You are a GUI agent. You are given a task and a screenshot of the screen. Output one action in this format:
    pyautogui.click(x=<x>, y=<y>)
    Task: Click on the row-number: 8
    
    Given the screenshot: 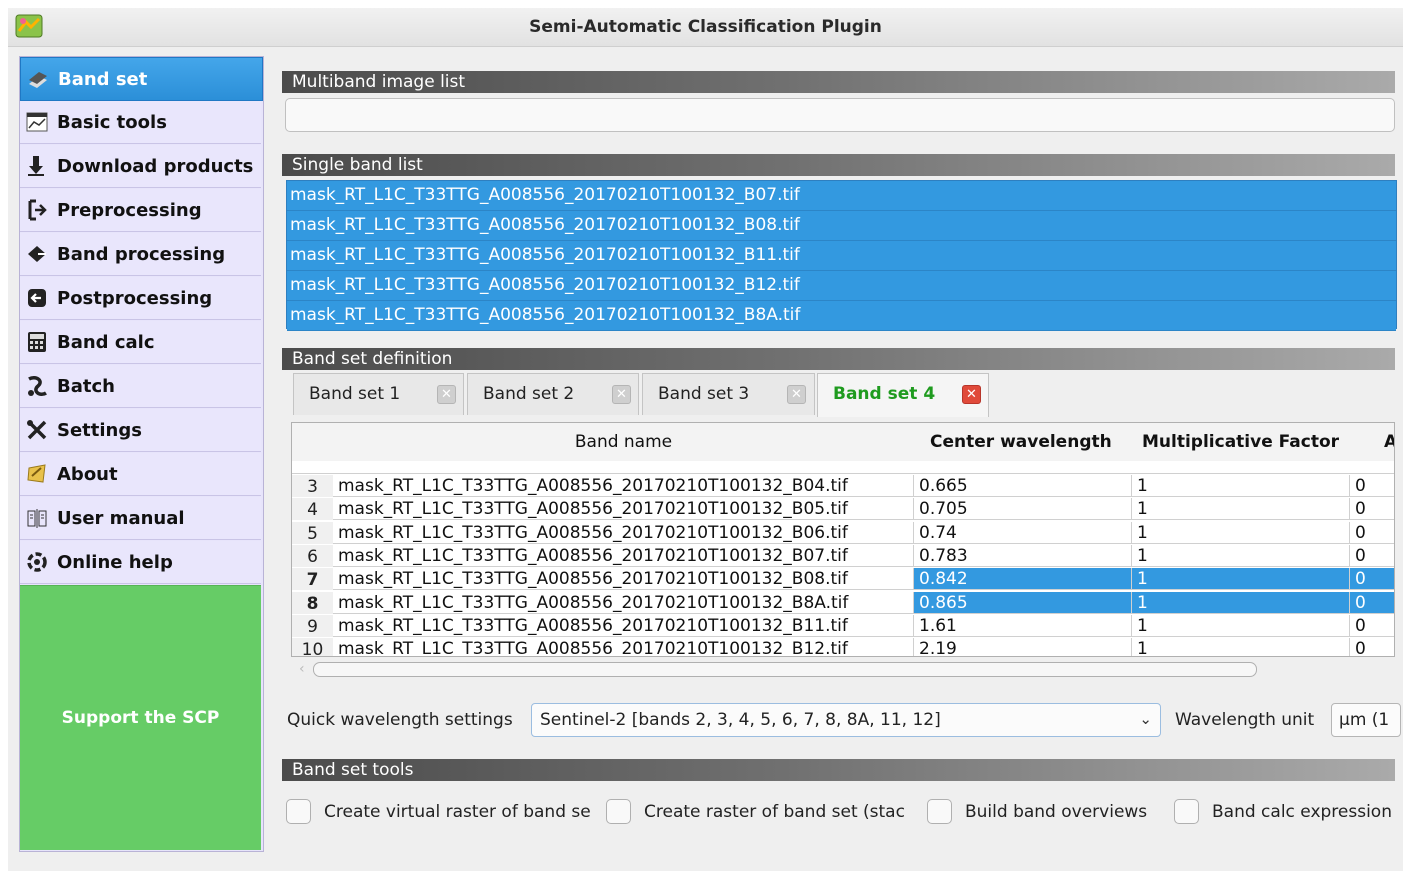 What is the action you would take?
    pyautogui.click(x=312, y=603)
    